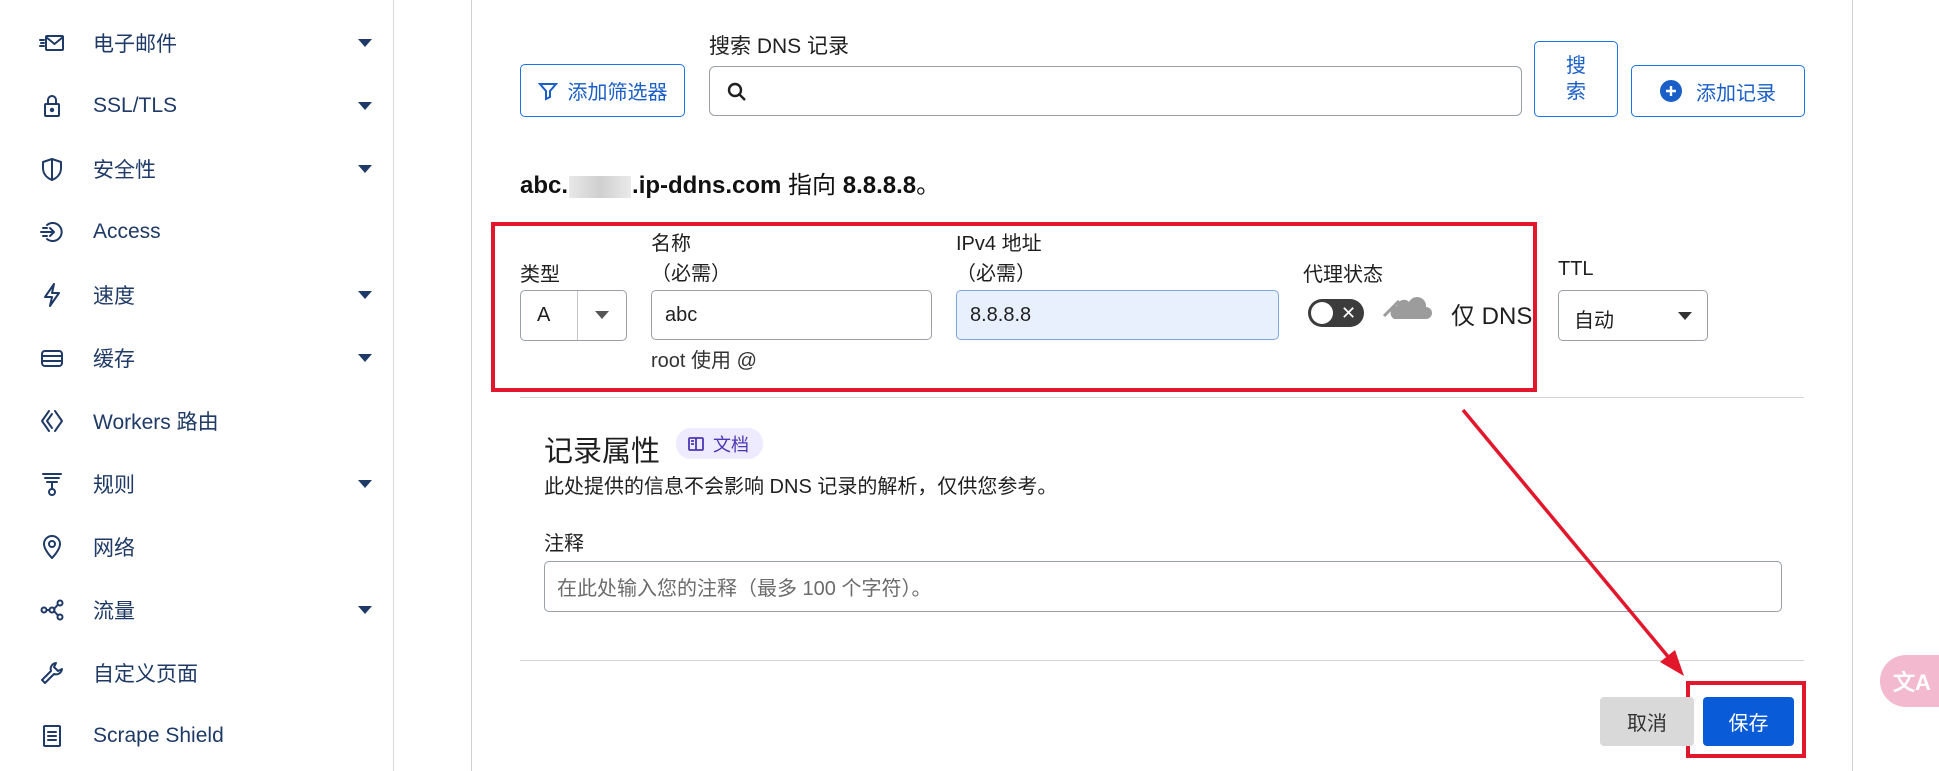 The image size is (1939, 771). I want to click on ttl-label: TTL, so click(1576, 269).